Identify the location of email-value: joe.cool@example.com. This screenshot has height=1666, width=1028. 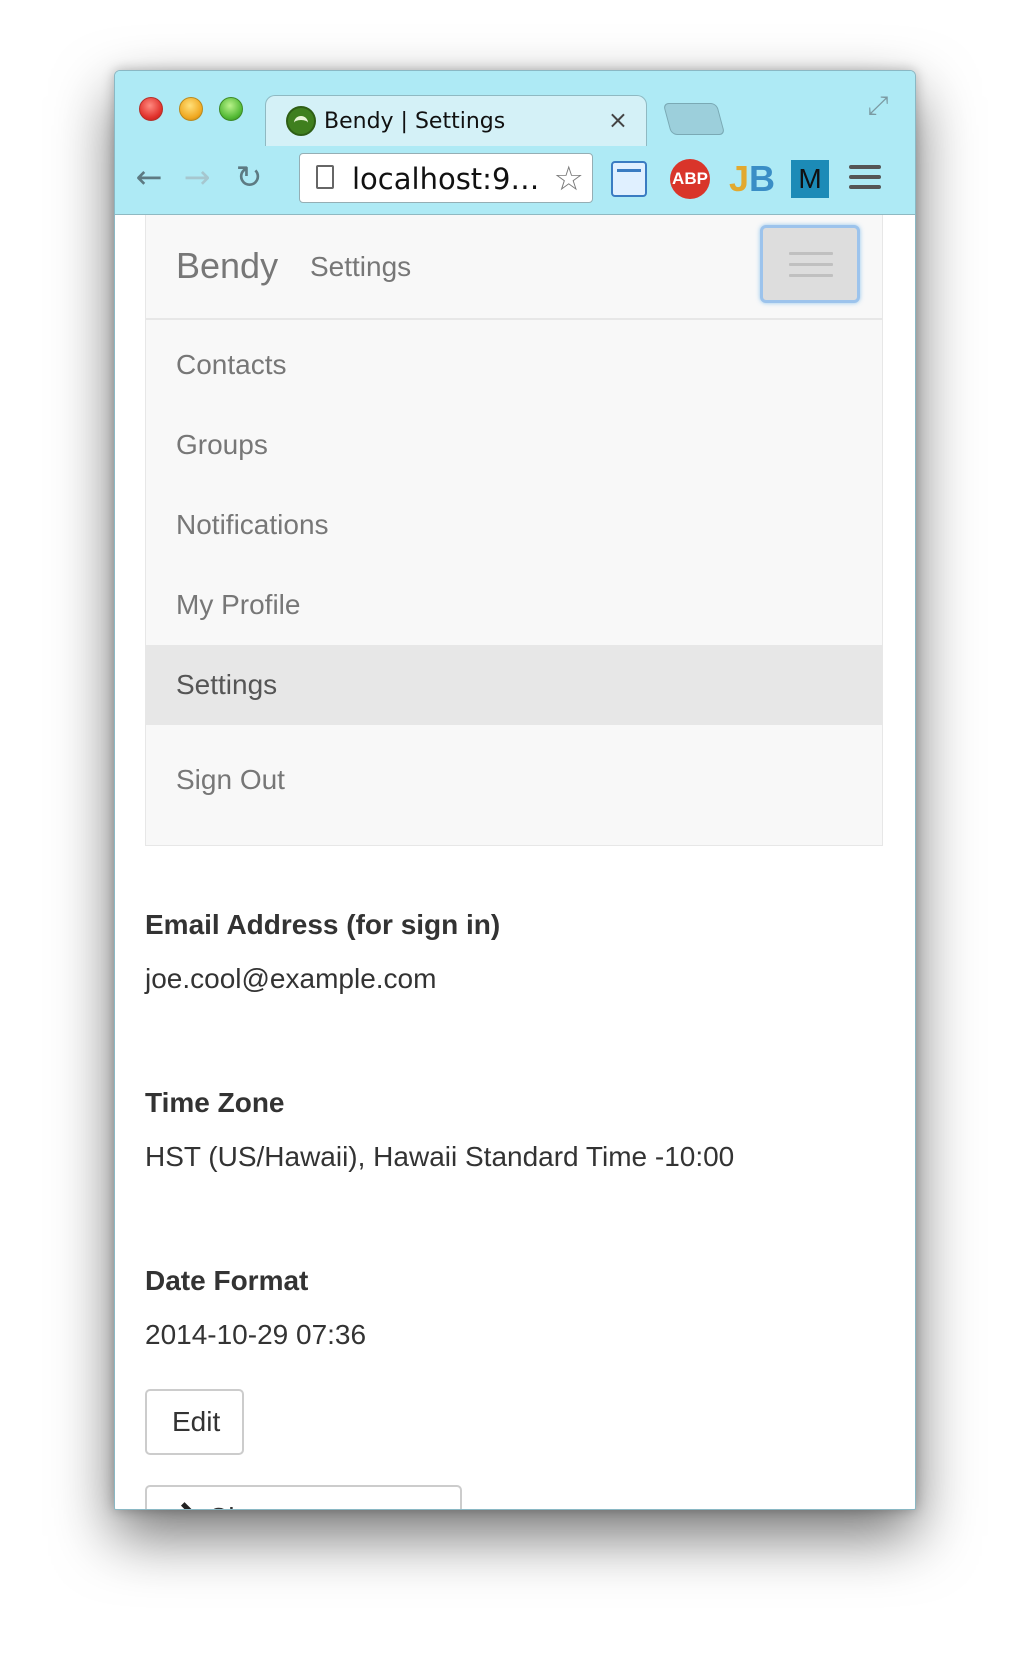
(291, 978).